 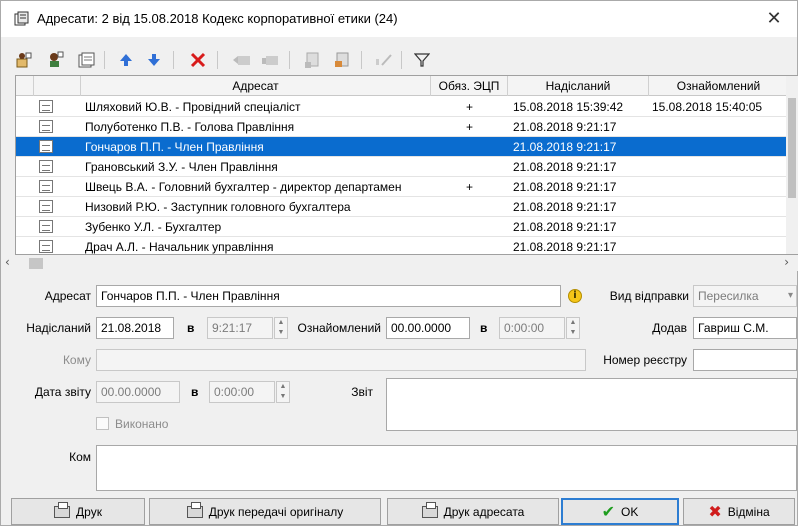 I want to click on report-time-stepper: ▲ ▼, so click(x=283, y=392).